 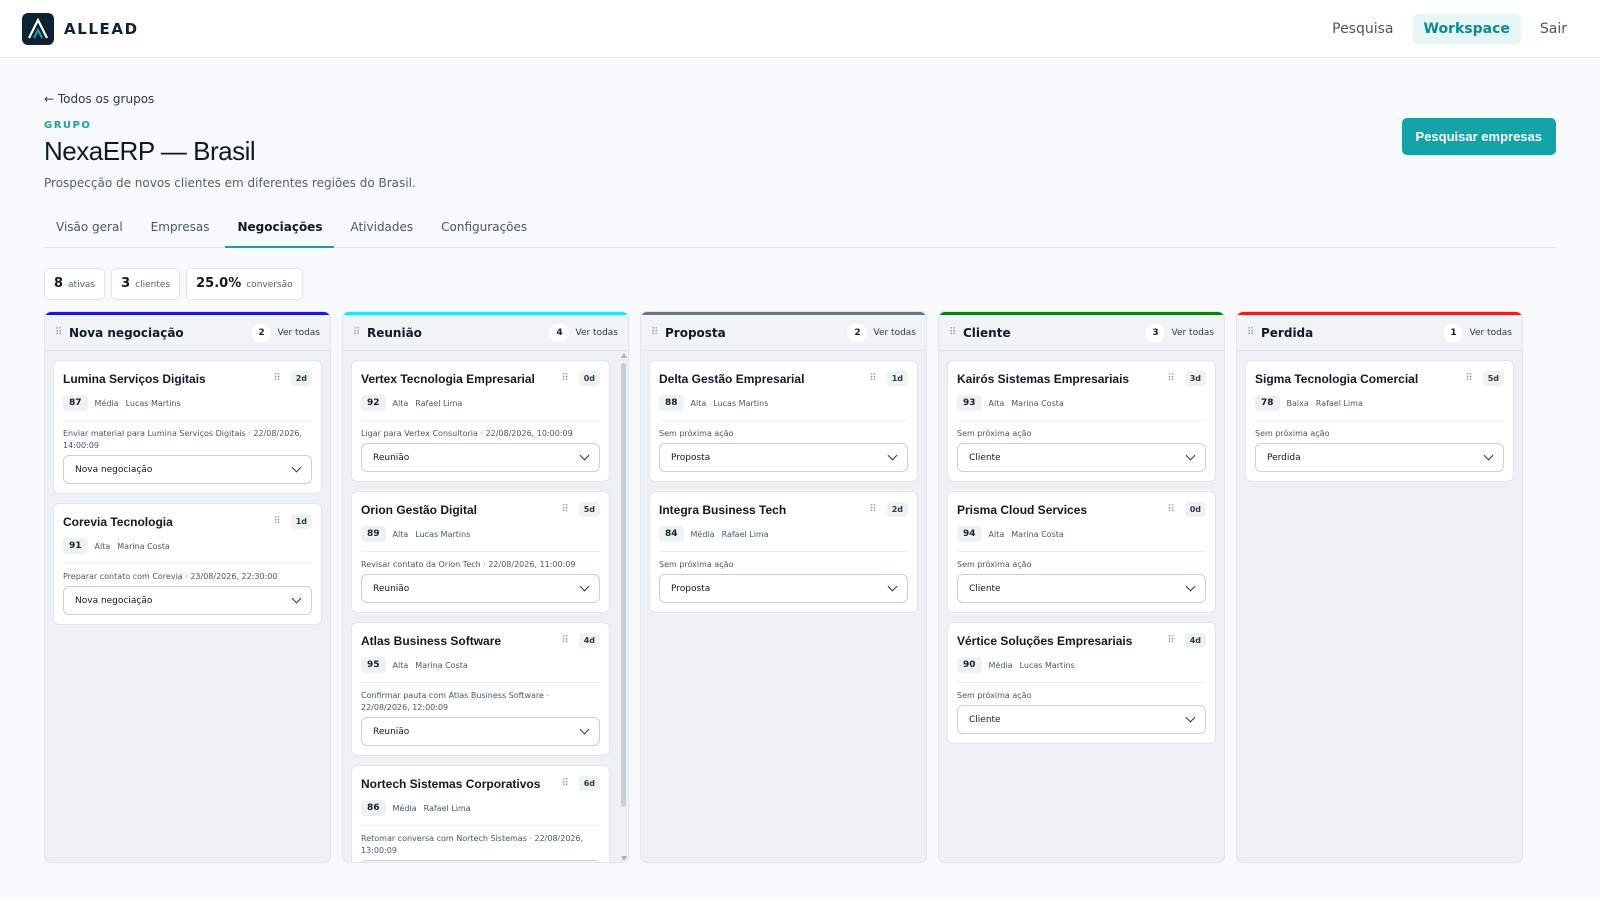 What do you see at coordinates (484, 229) in the screenshot?
I see `tab-configura-es: Configurações` at bounding box center [484, 229].